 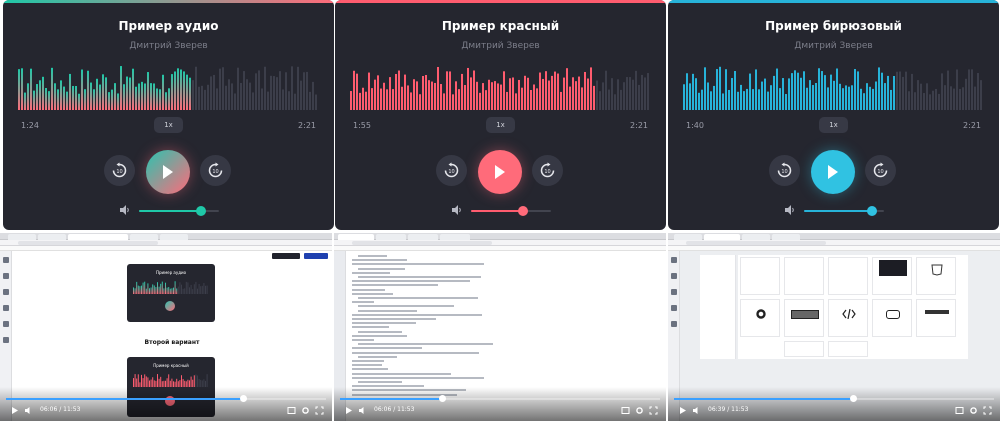 What do you see at coordinates (286, 256) in the screenshot?
I see `page-top-button` at bounding box center [286, 256].